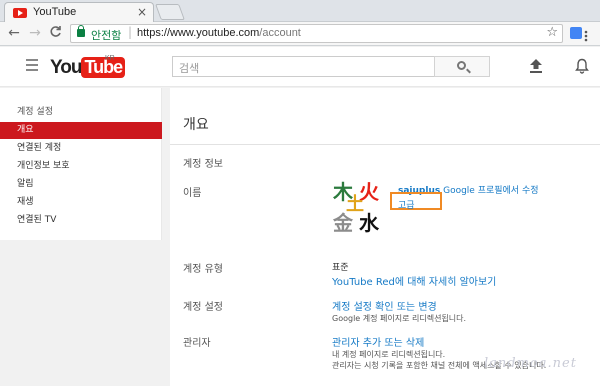 The image size is (600, 386). What do you see at coordinates (360, 207) in the screenshot?
I see `avatar: 木 火 土 金 水` at bounding box center [360, 207].